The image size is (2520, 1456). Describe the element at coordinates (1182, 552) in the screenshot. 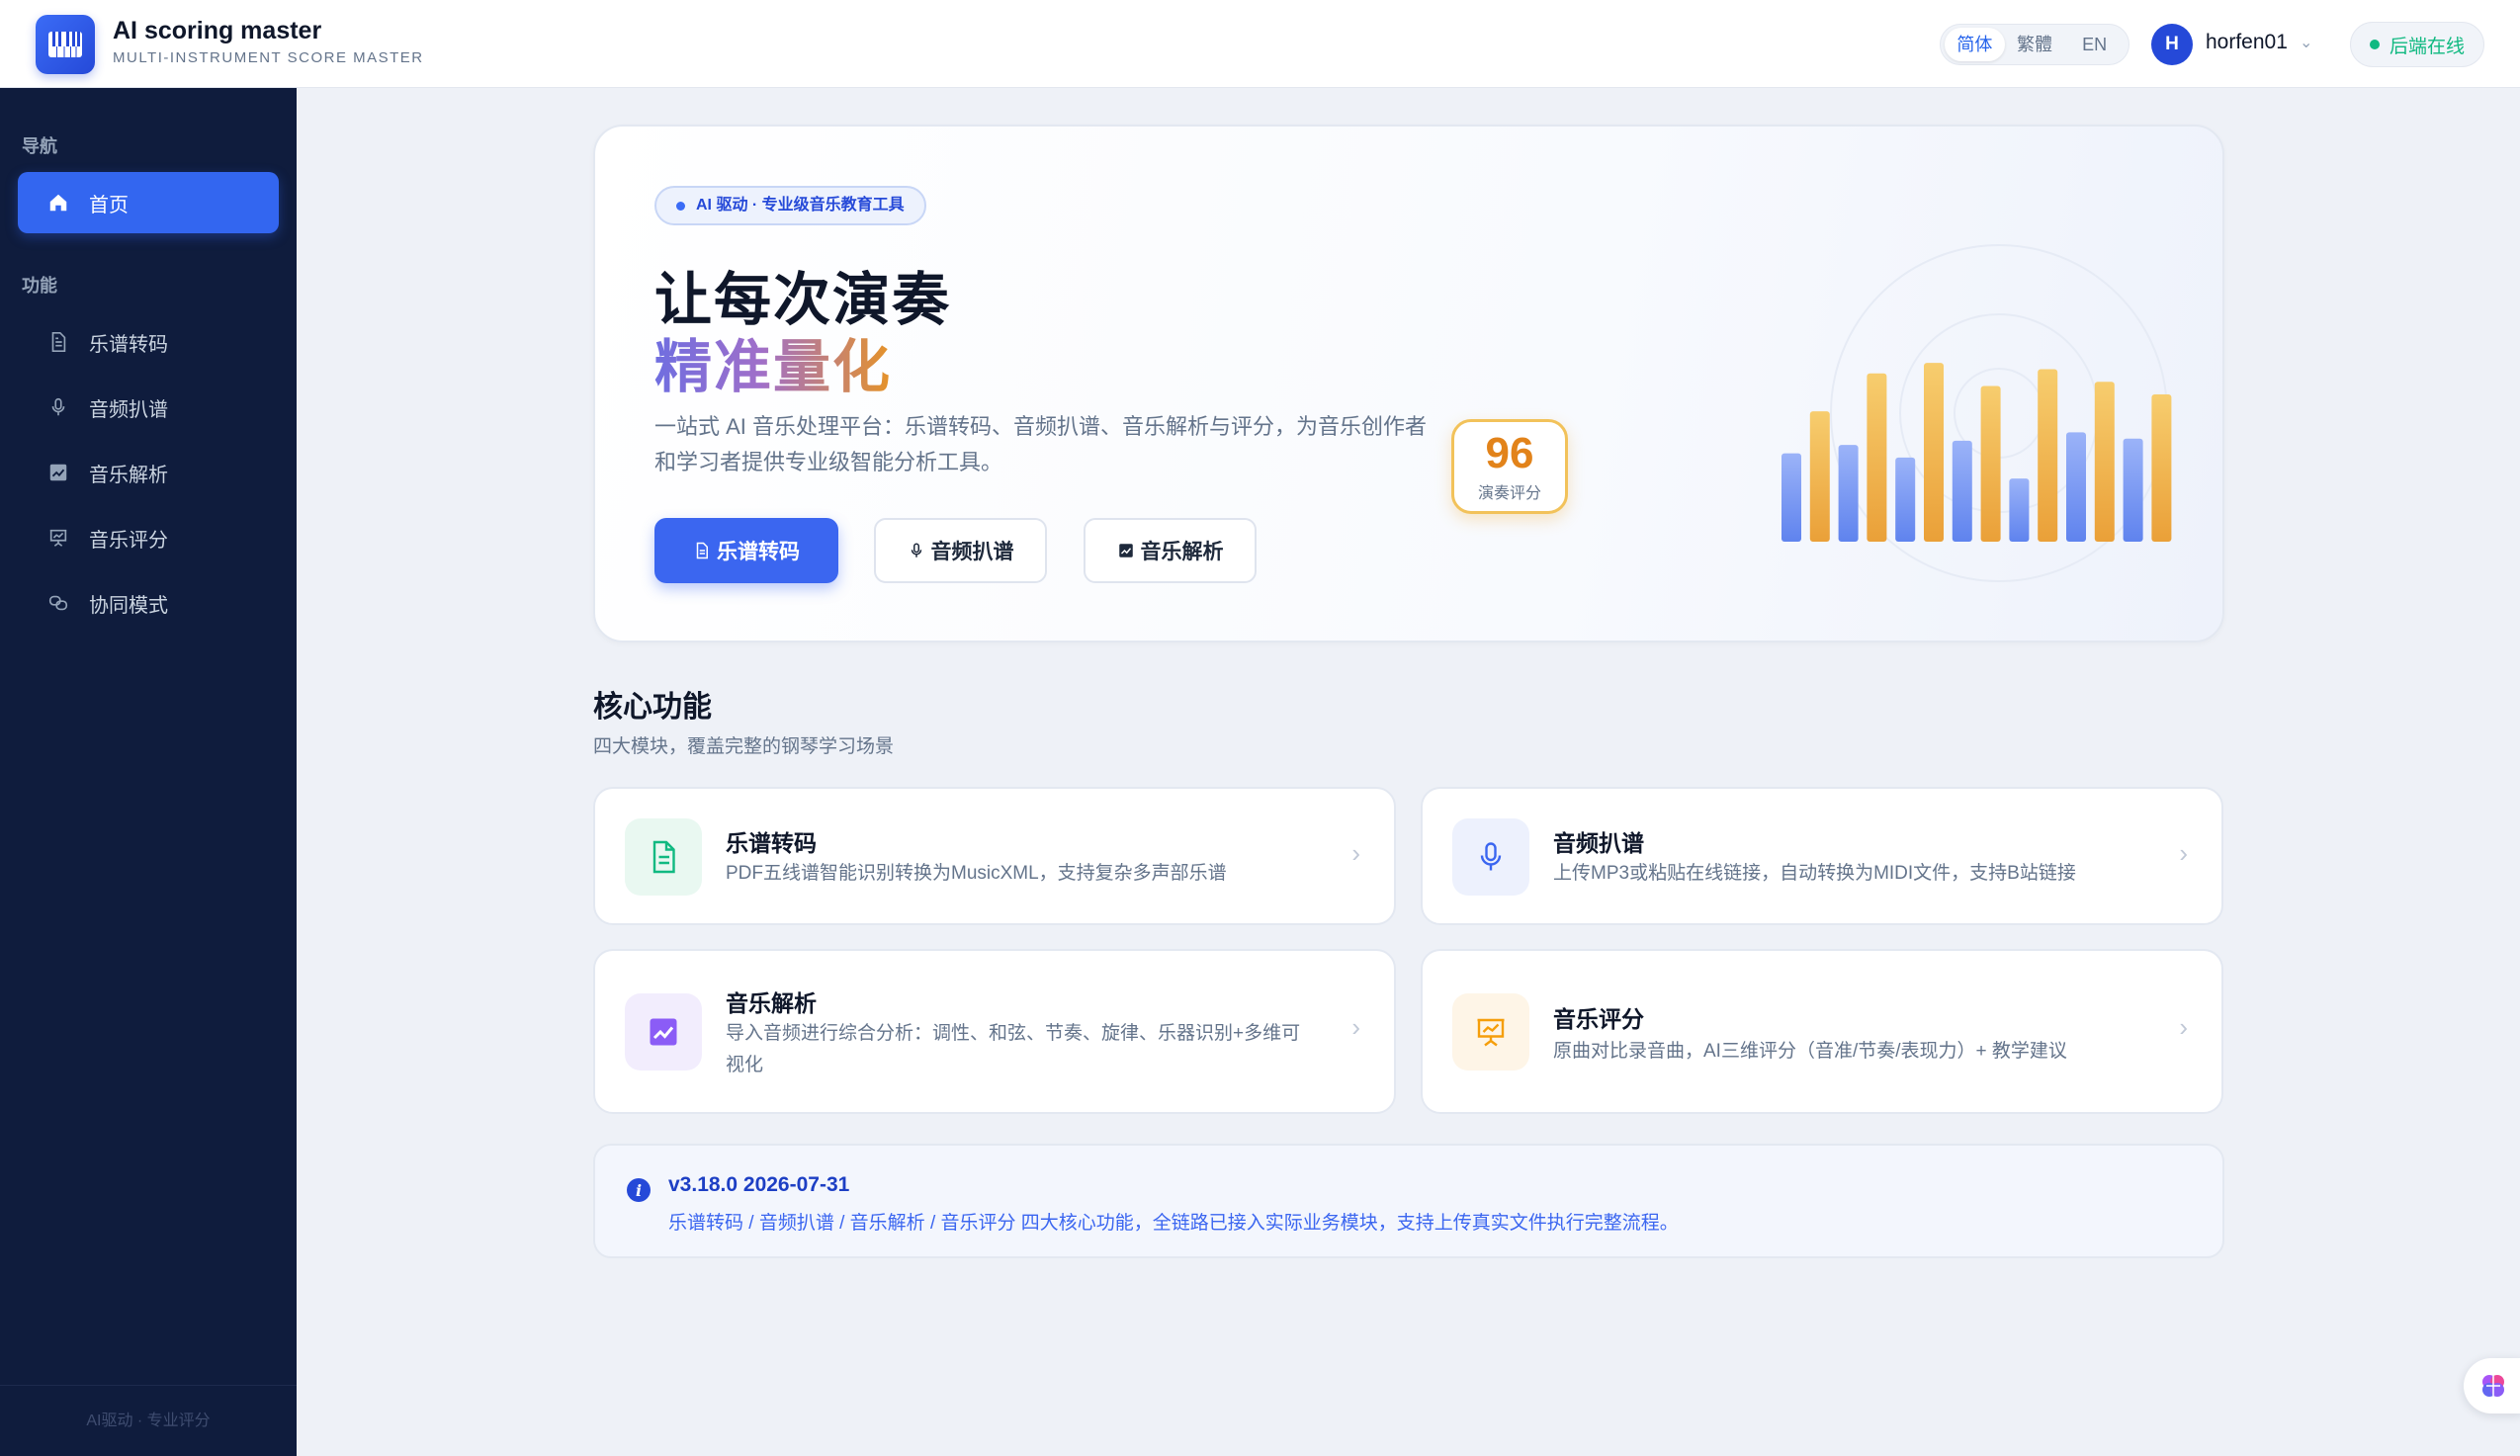

I see `button-label: 音乐解析` at that location.